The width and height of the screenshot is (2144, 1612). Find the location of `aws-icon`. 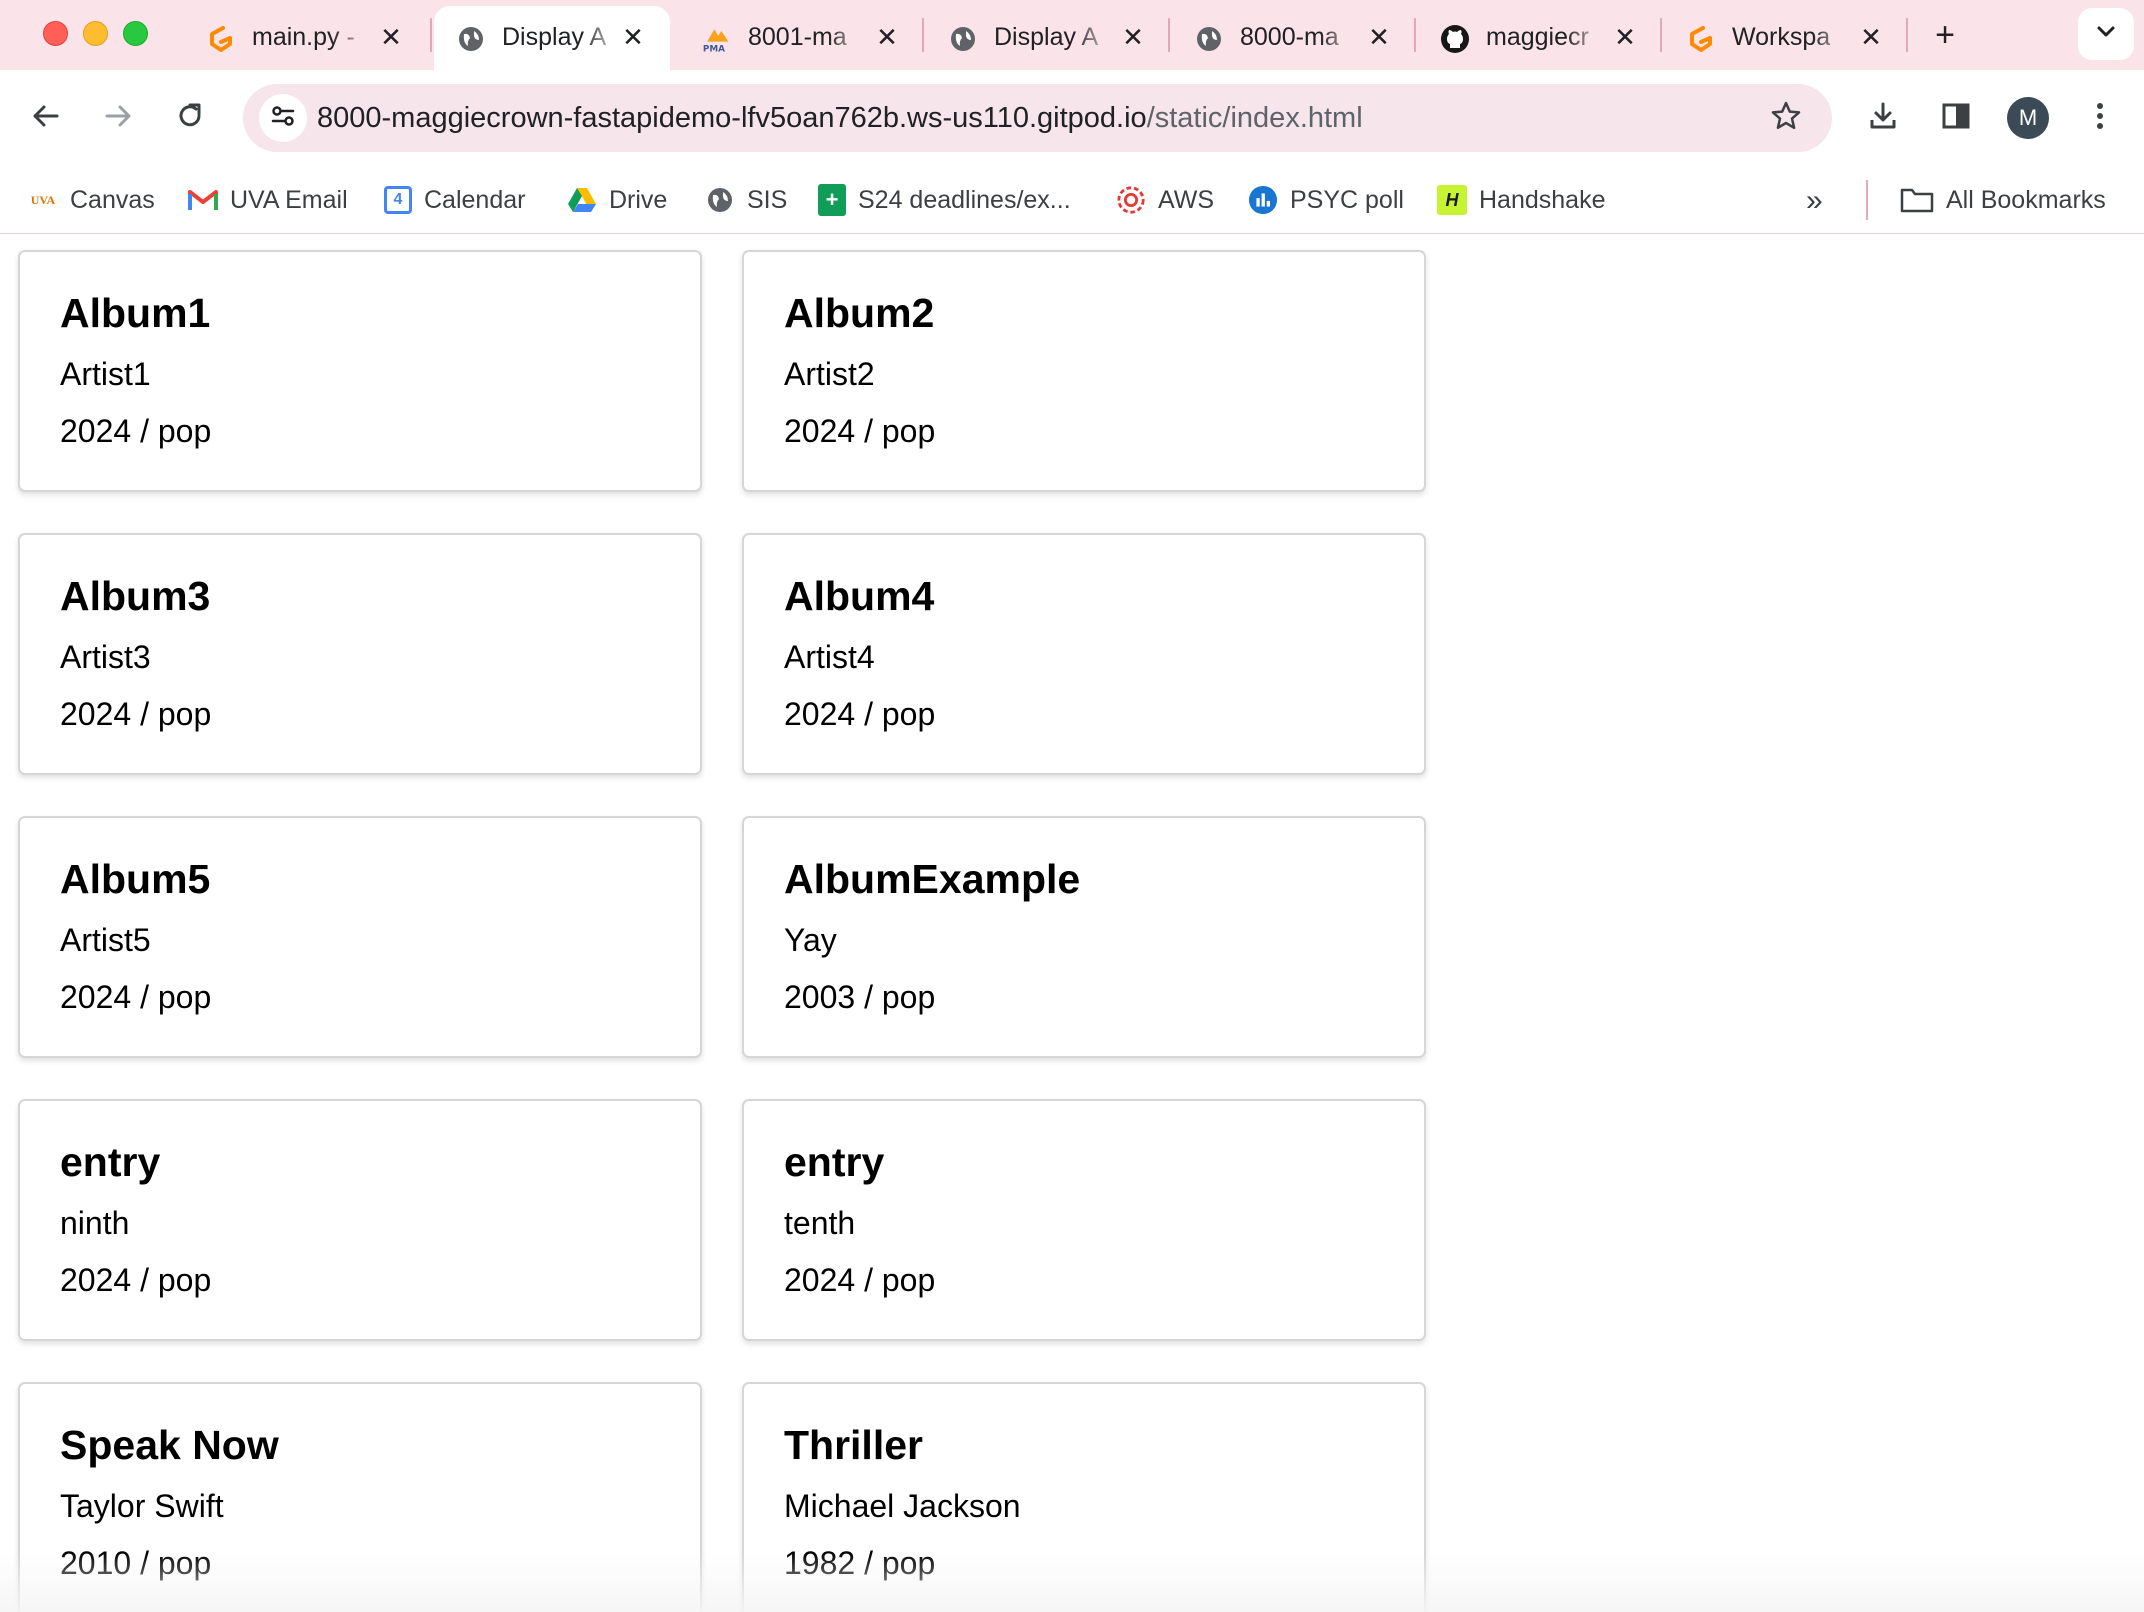

aws-icon is located at coordinates (1131, 200).